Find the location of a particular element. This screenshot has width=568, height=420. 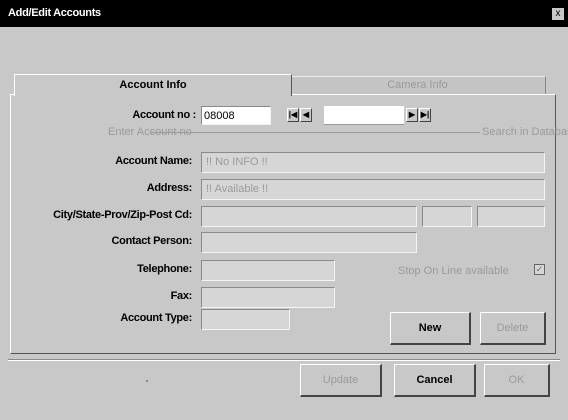

account-name-label: Account Name: is located at coordinates (153, 161).